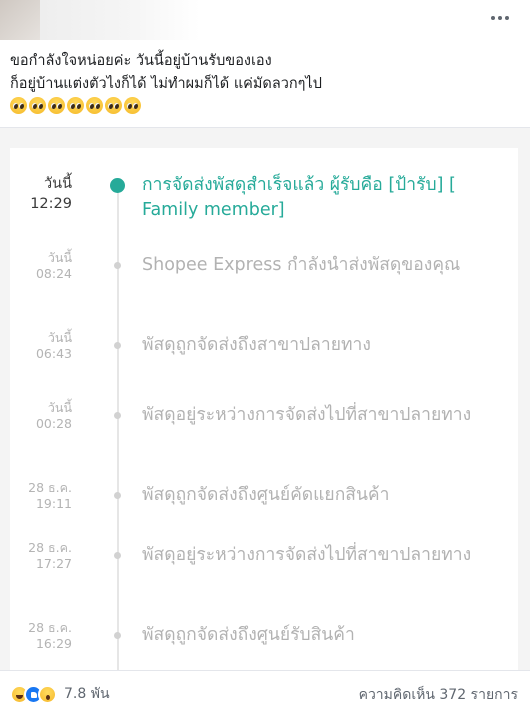 The height and width of the screenshot is (710, 530). What do you see at coordinates (438, 695) in the screenshot?
I see `comments-count-link: ความคิดเห็น 372 รายการ` at bounding box center [438, 695].